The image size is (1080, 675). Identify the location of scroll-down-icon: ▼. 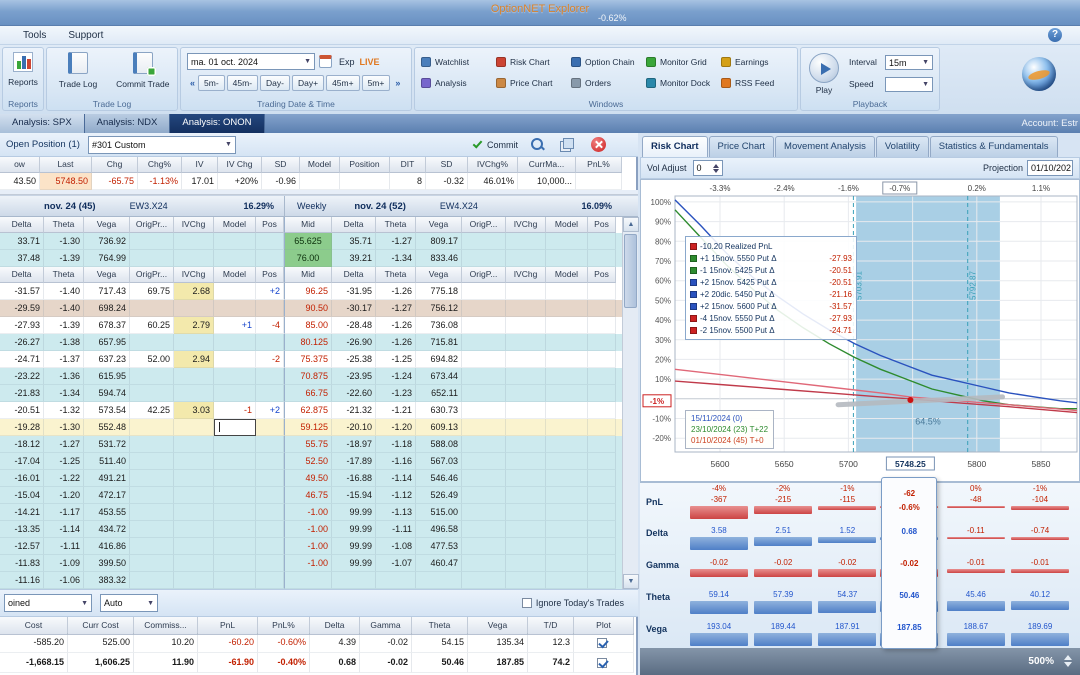
(631, 581).